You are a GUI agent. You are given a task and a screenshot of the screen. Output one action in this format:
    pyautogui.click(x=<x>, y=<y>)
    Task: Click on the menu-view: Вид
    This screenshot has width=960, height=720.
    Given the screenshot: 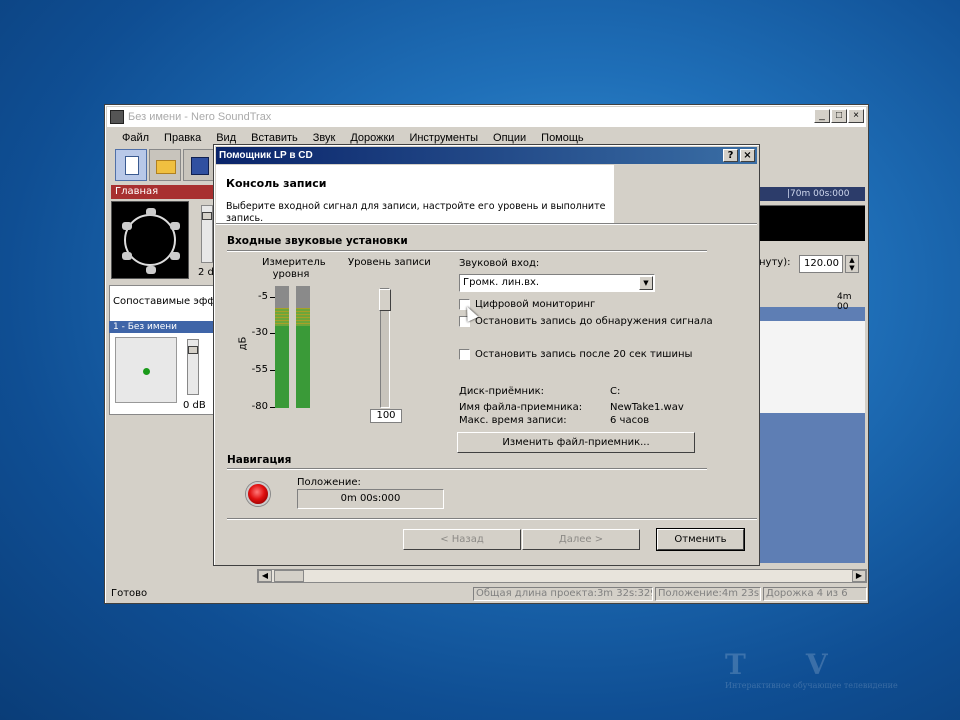 What is the action you would take?
    pyautogui.click(x=226, y=138)
    